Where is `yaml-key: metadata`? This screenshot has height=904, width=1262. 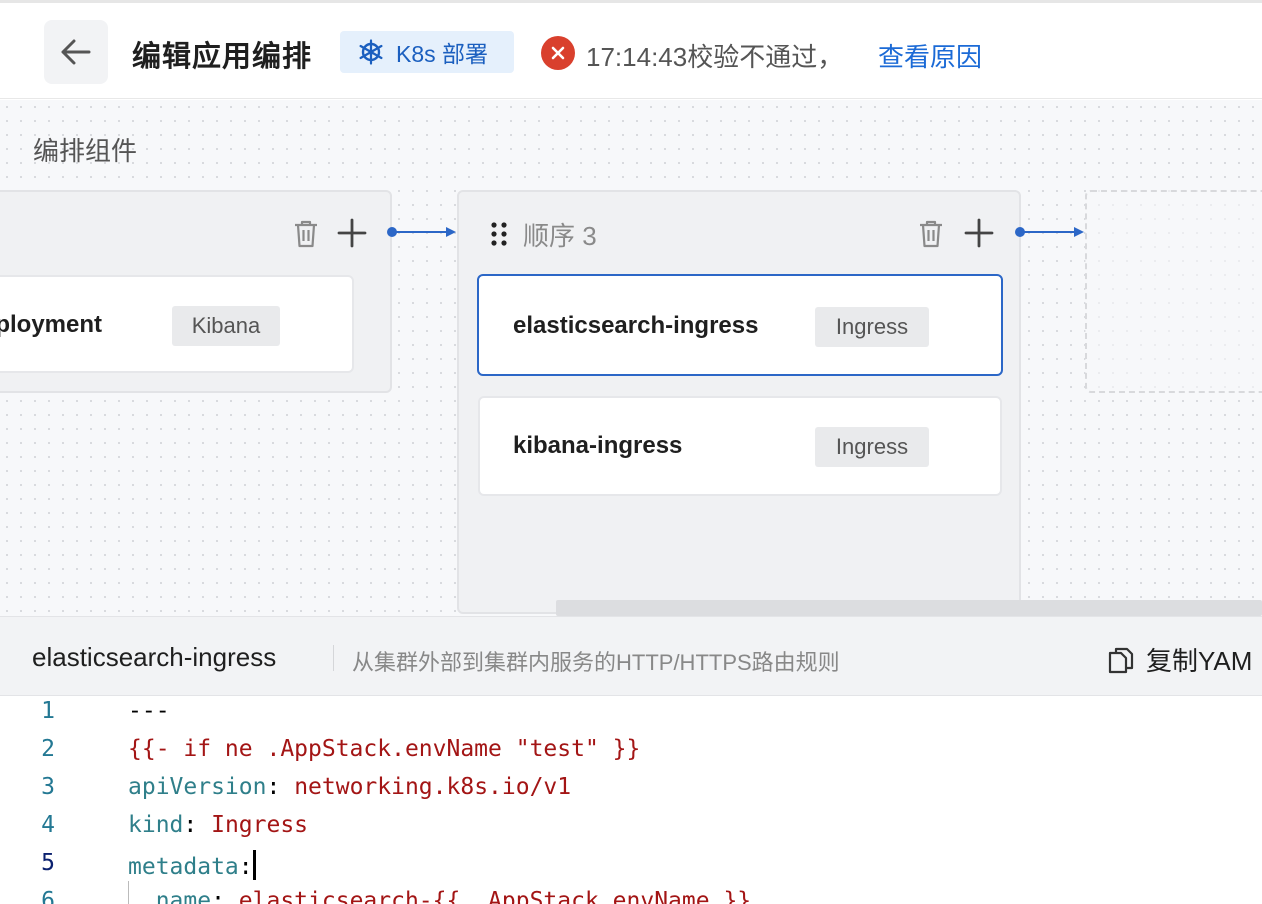
yaml-key: metadata is located at coordinates (183, 867).